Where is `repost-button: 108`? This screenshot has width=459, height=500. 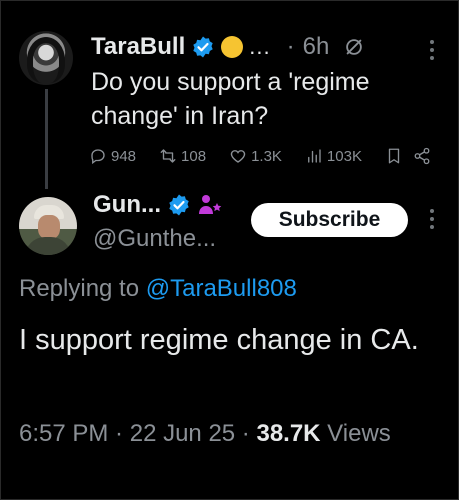
repost-button: 108 is located at coordinates (182, 156).